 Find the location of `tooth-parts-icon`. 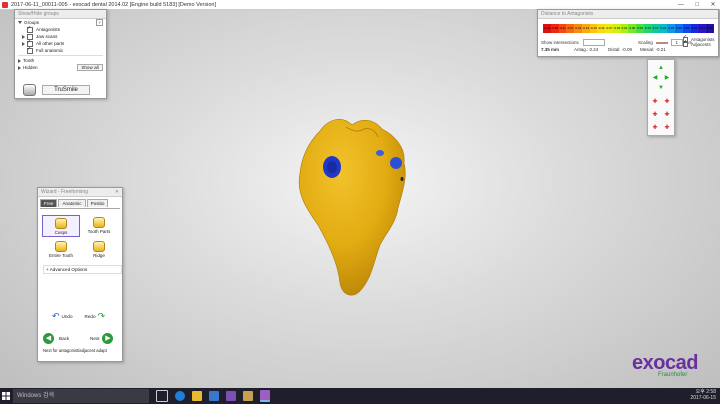

tooth-parts-icon is located at coordinates (99, 222).